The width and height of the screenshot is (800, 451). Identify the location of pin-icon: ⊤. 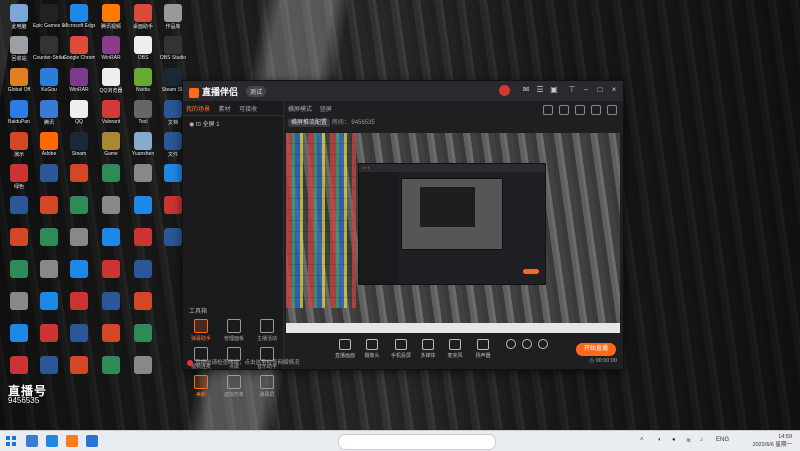
(572, 90).